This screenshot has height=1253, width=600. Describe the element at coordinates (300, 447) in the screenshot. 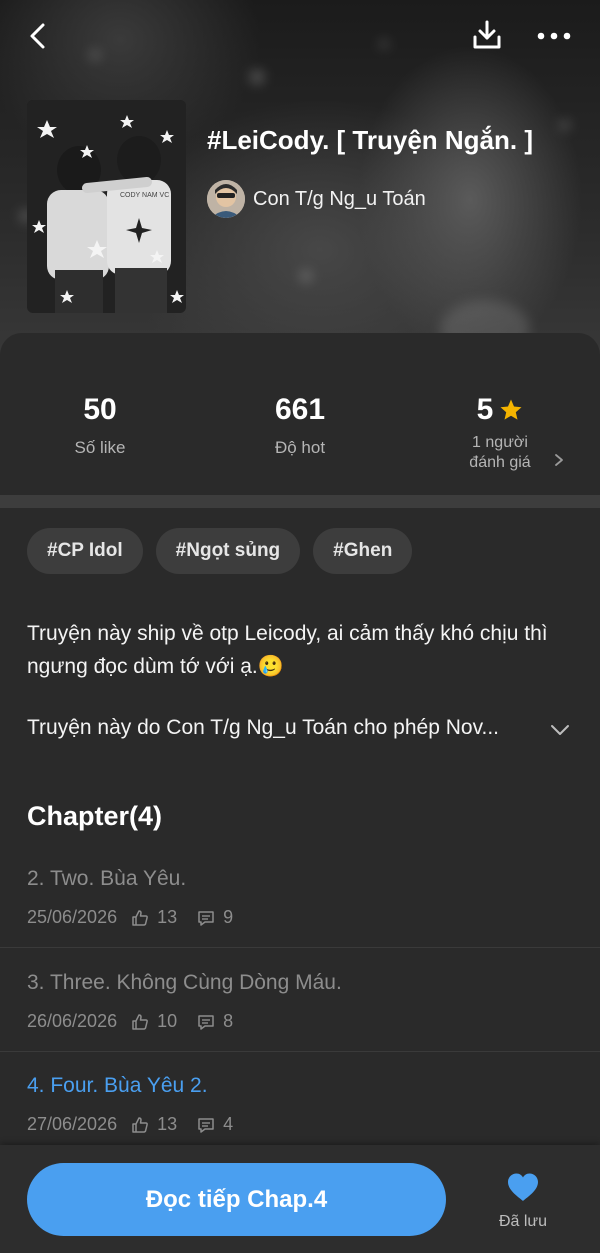

I see `hot-label: Độ hot` at that location.